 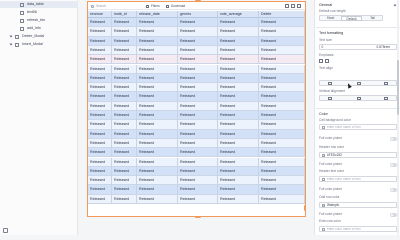 I want to click on help-icon, so click(x=5, y=230).